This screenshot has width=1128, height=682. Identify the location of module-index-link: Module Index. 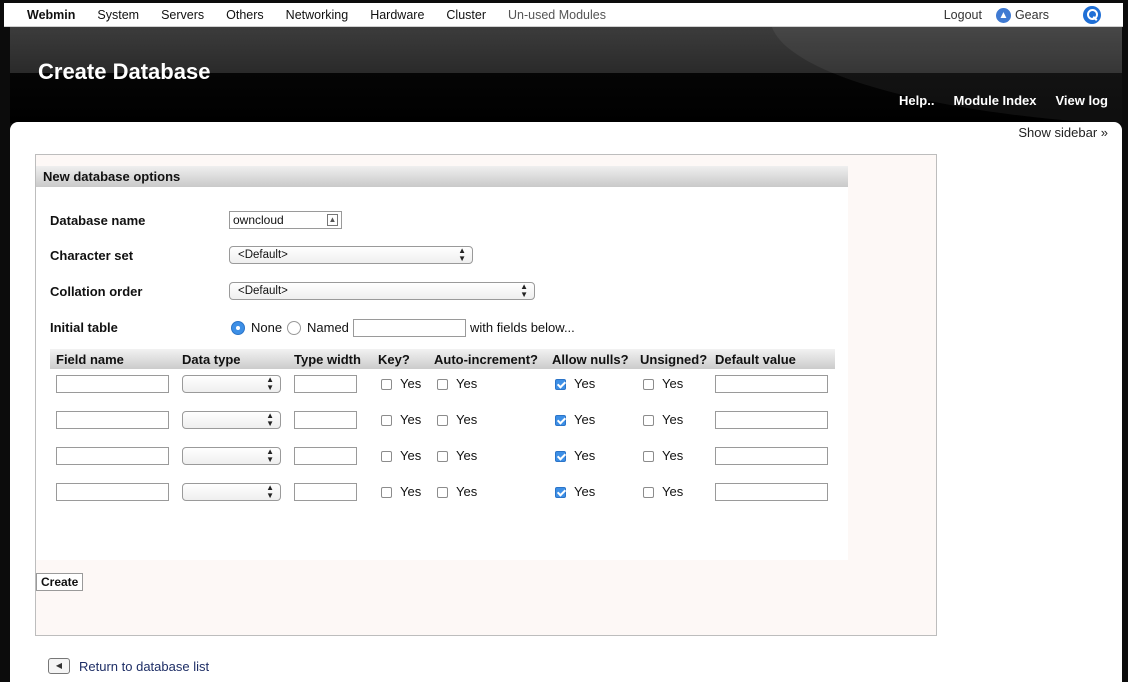
(994, 100).